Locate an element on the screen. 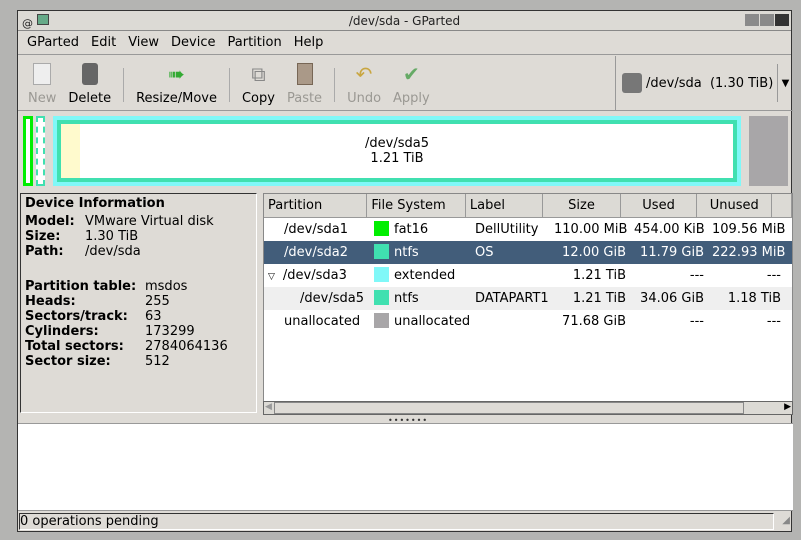 This screenshot has width=801, height=540. column-header-used: Used is located at coordinates (659, 205).